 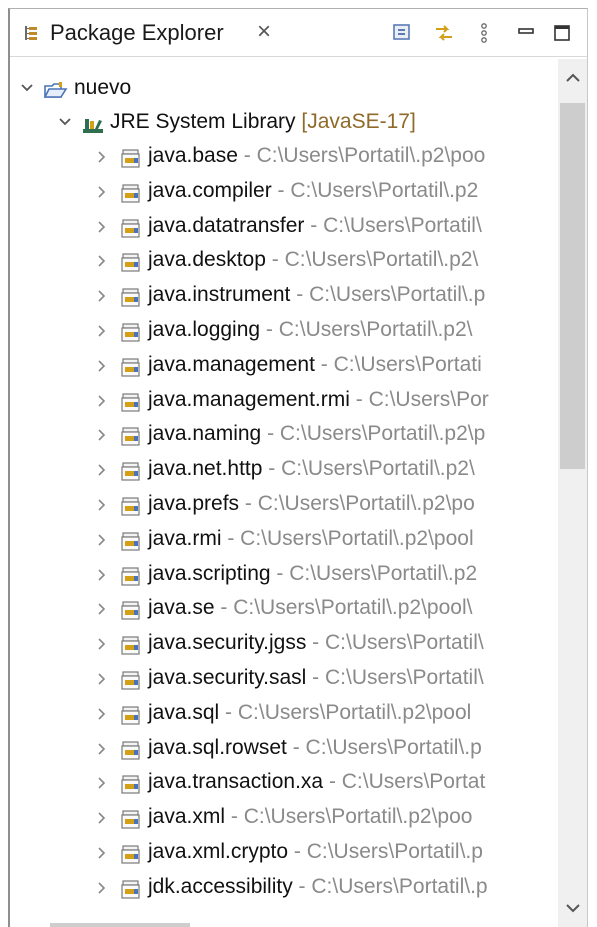 What do you see at coordinates (204, 329) in the screenshot?
I see `module-name: java.logging` at bounding box center [204, 329].